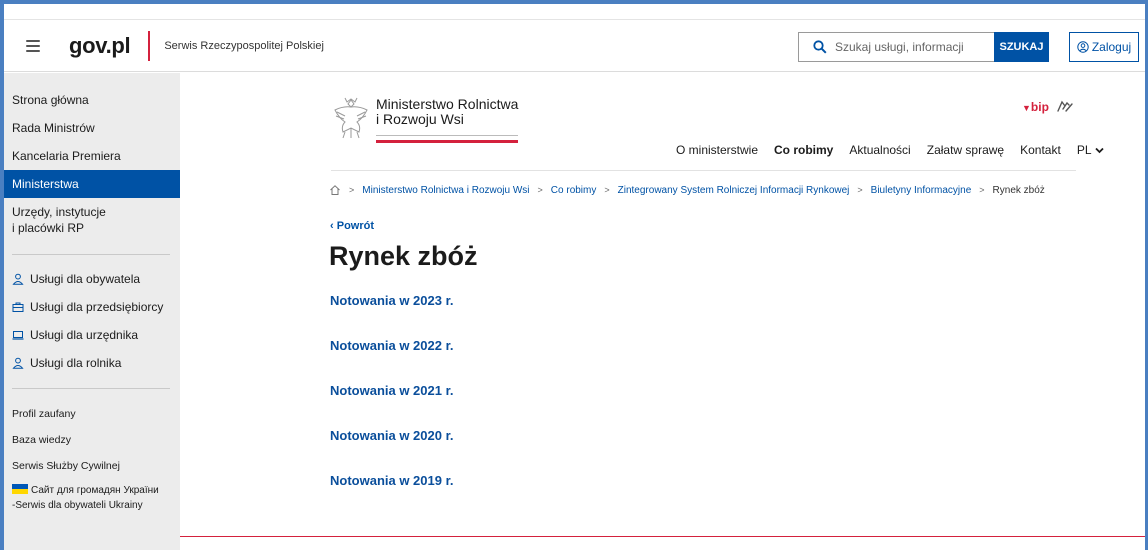  Describe the element at coordinates (1084, 150) in the screenshot. I see `language-label: PL` at that location.